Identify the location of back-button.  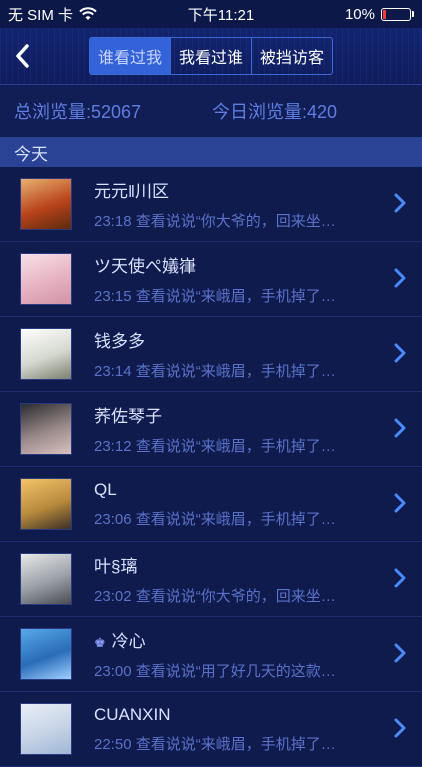
(22, 56).